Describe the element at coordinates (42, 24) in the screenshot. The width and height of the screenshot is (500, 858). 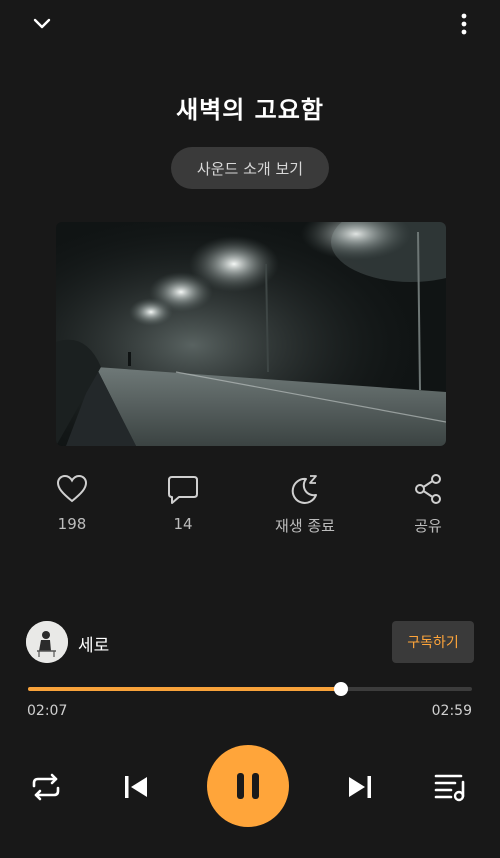
I see `chevron-down-icon` at that location.